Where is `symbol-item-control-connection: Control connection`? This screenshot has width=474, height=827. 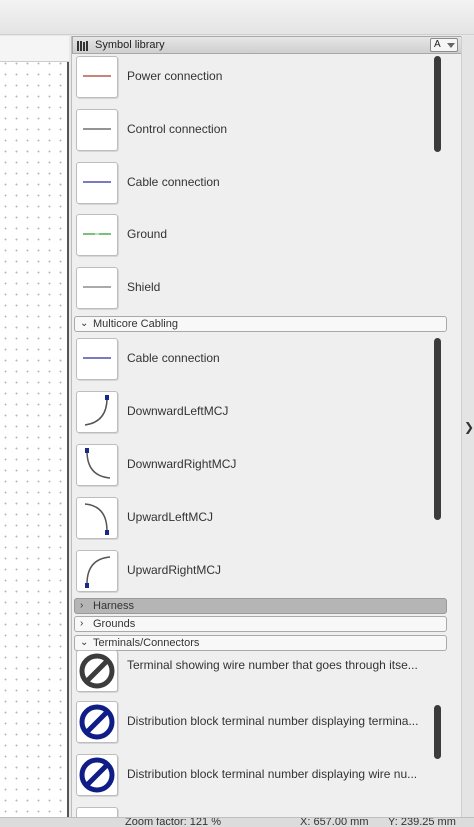
symbol-item-control-connection: Control connection is located at coordinates (241, 131).